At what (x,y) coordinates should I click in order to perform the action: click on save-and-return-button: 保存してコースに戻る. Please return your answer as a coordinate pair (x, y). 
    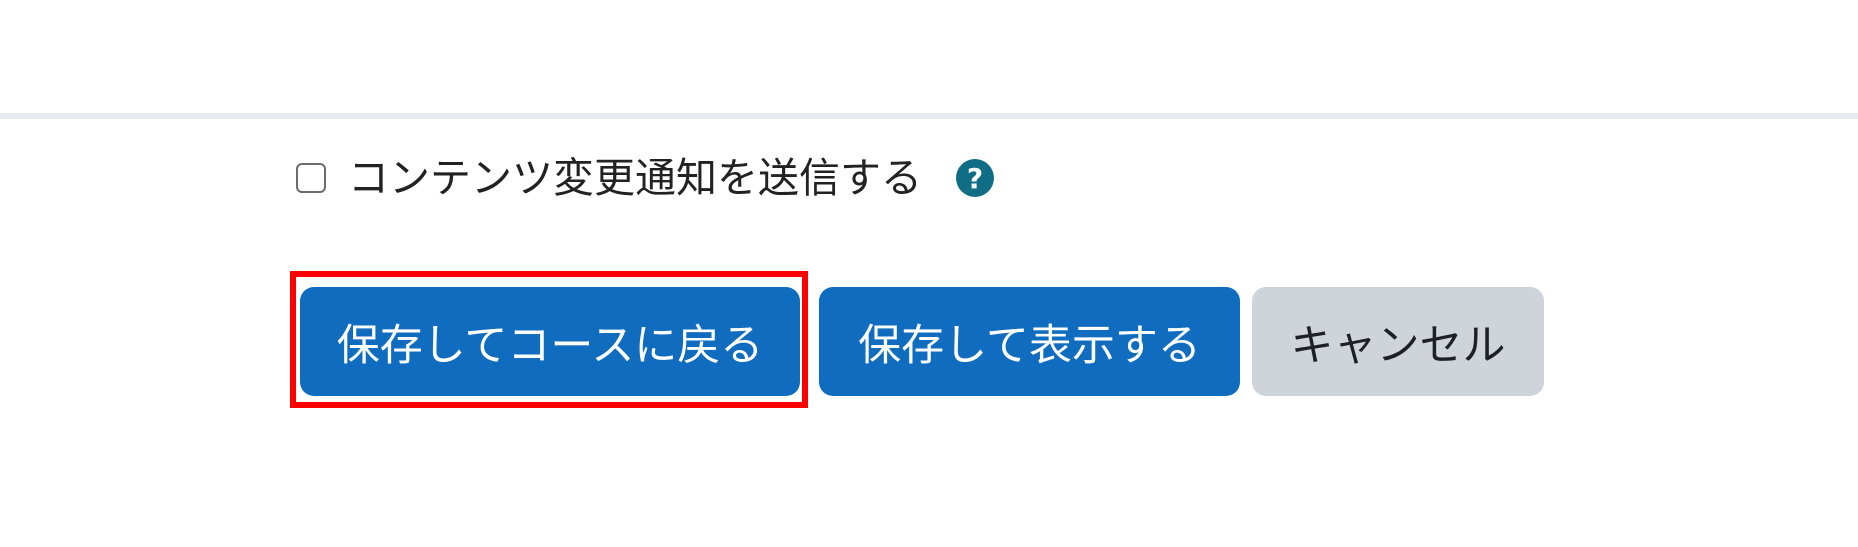
    Looking at the image, I should click on (550, 341).